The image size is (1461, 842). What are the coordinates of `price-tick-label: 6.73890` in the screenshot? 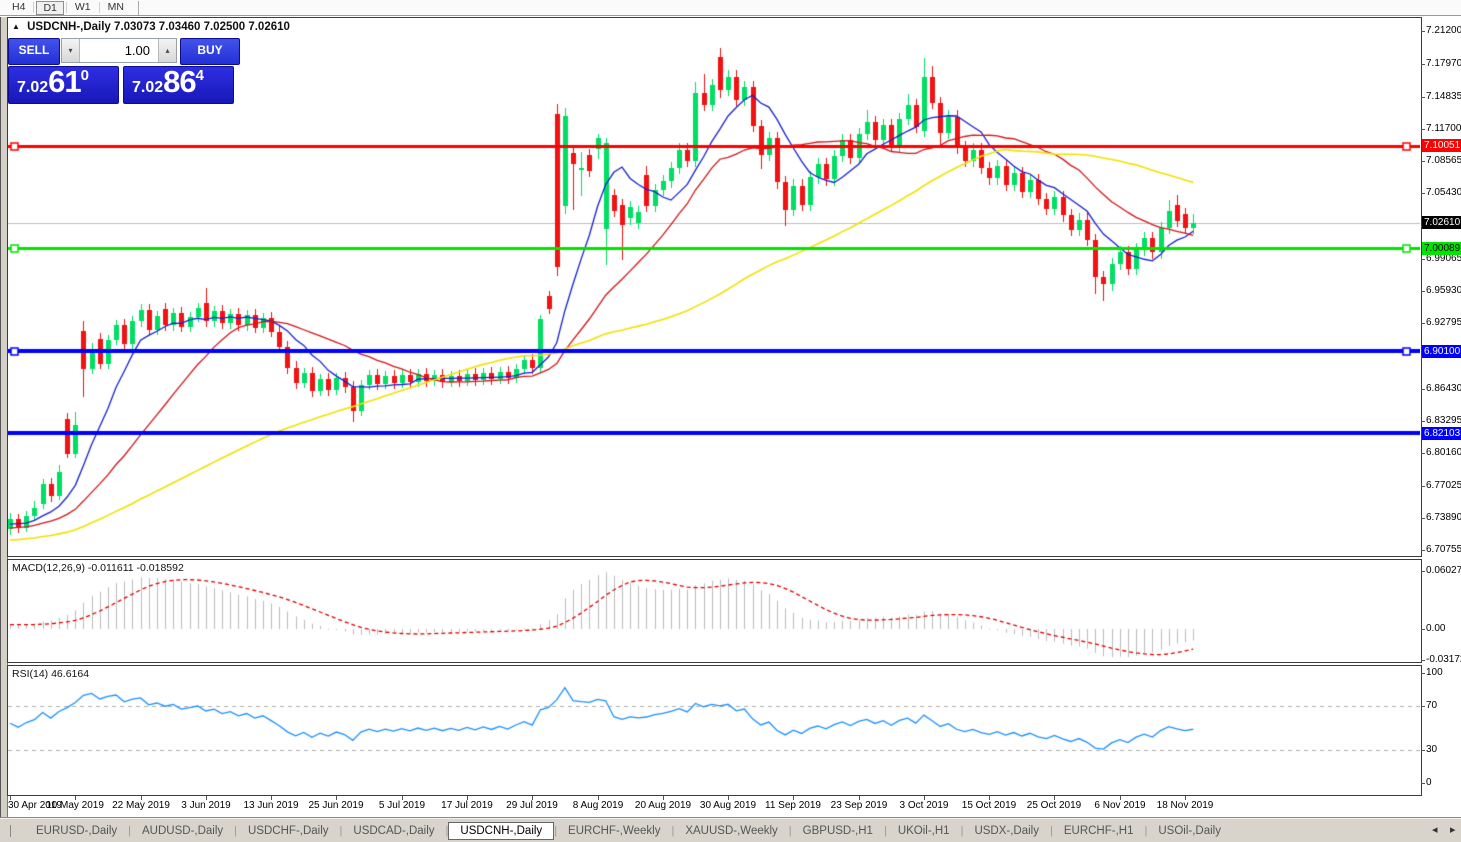 It's located at (1443, 517).